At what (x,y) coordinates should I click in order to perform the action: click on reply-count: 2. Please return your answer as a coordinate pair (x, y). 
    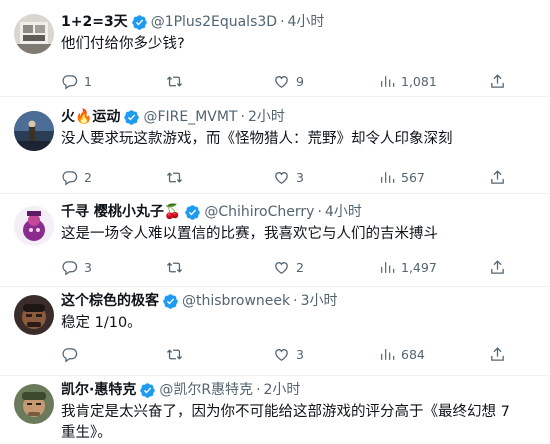
    Looking at the image, I should click on (88, 177).